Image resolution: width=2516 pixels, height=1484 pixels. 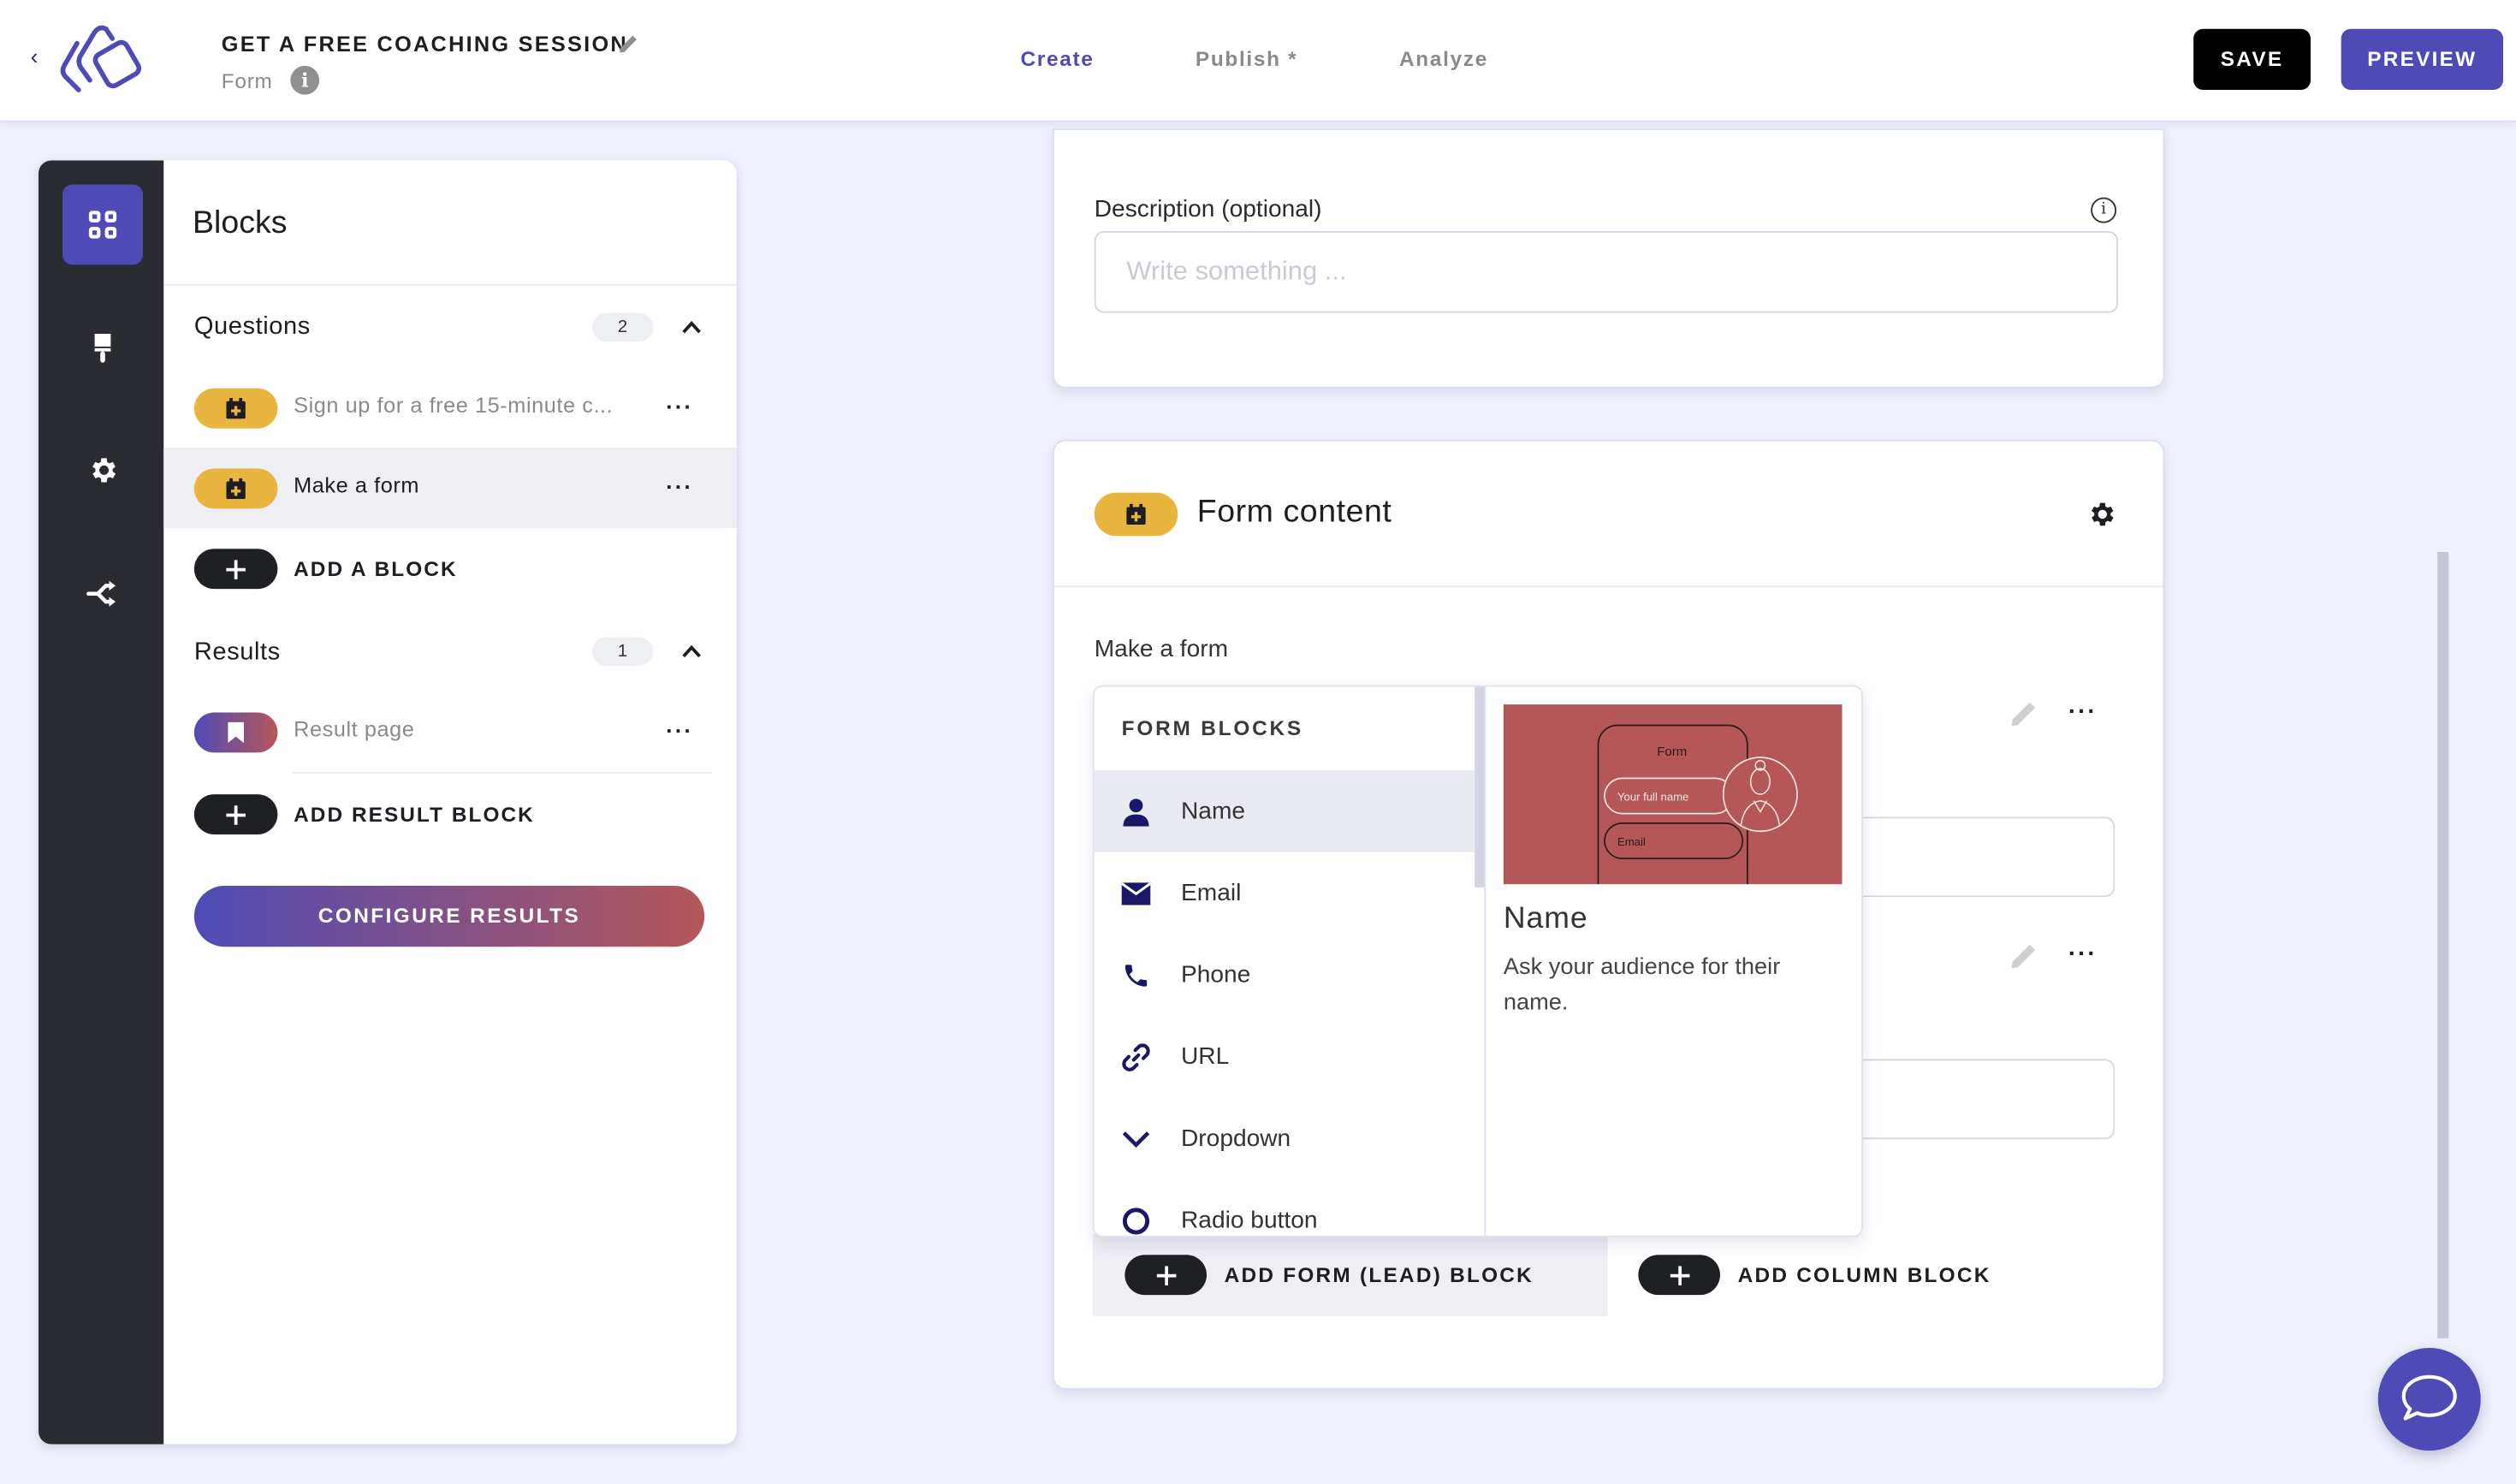 What do you see at coordinates (1672, 752) in the screenshot?
I see `illustration-form-label: Form` at bounding box center [1672, 752].